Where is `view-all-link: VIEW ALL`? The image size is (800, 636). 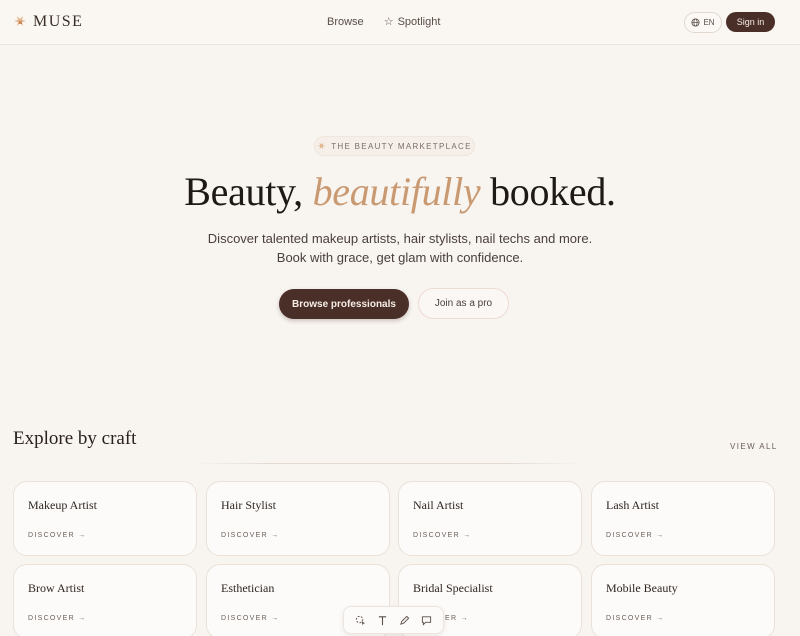
view-all-link: VIEW ALL is located at coordinates (754, 446).